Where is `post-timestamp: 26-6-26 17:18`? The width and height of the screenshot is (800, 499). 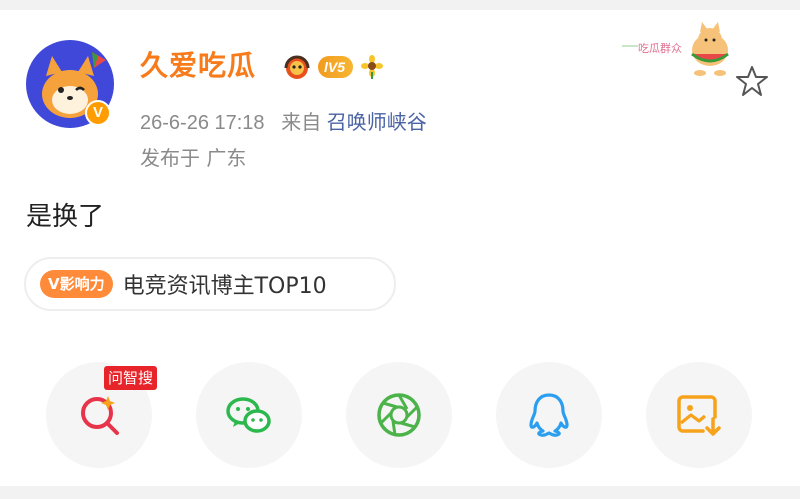
post-timestamp: 26-6-26 17:18 is located at coordinates (202, 123).